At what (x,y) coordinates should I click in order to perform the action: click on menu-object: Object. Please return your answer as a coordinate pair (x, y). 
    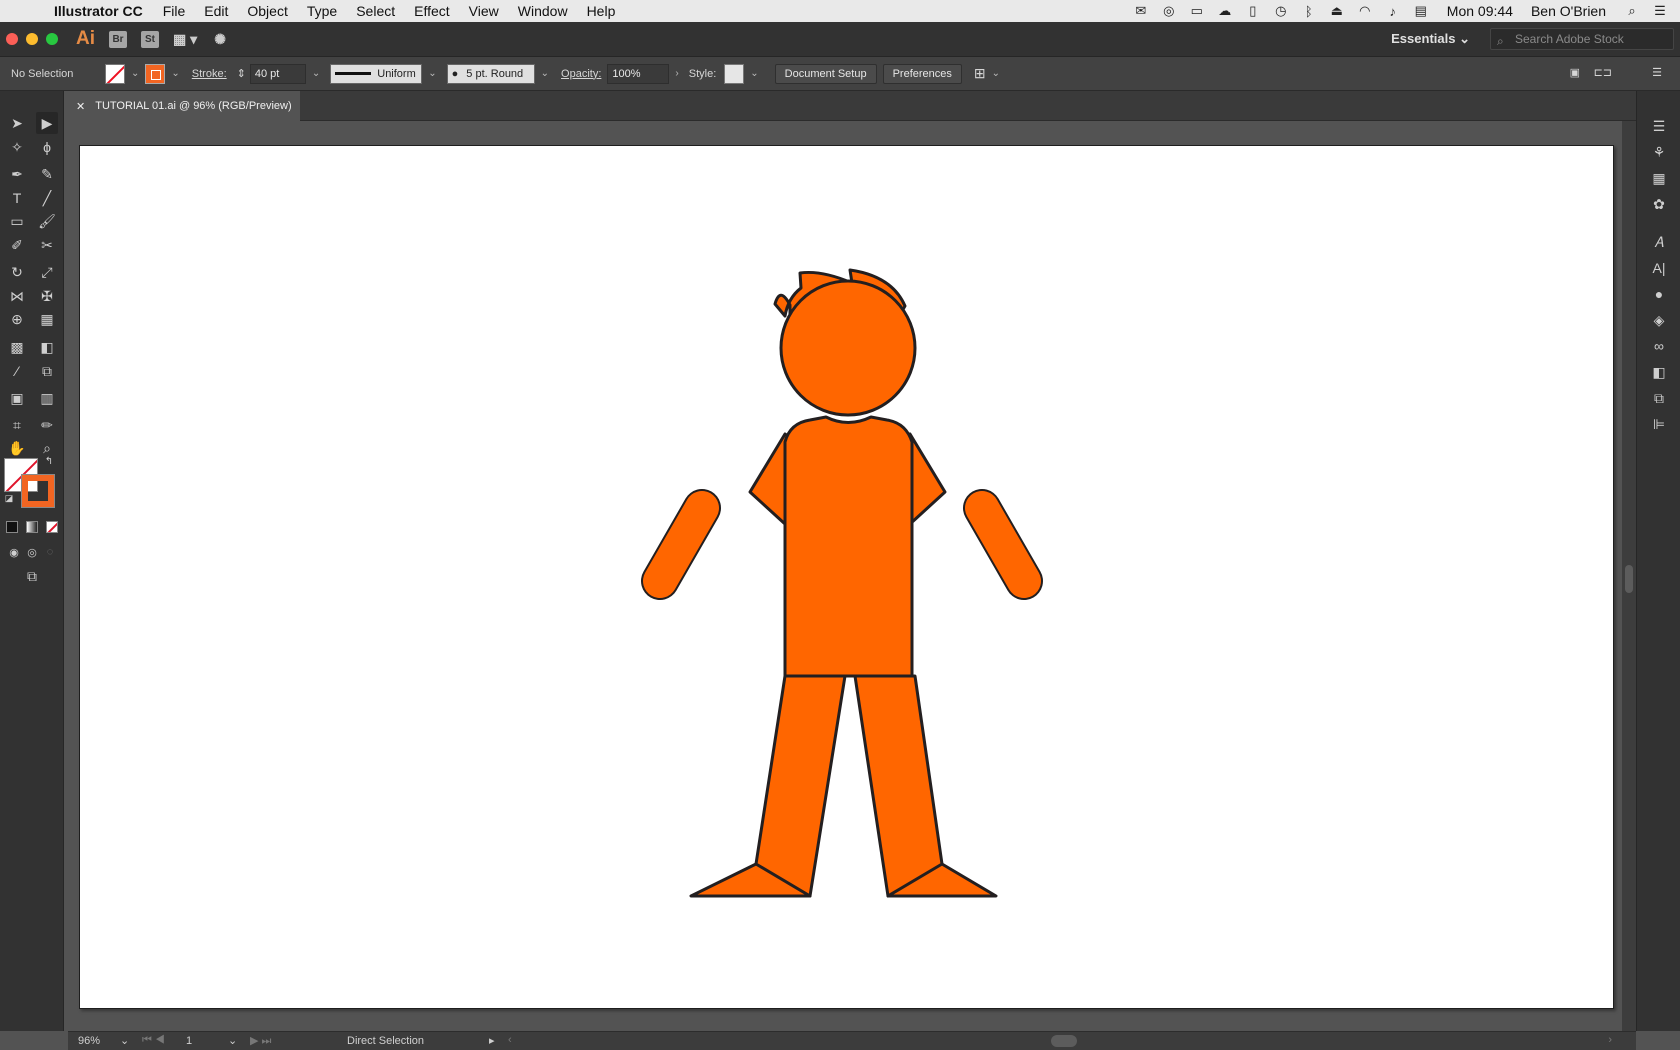
    Looking at the image, I should click on (267, 11).